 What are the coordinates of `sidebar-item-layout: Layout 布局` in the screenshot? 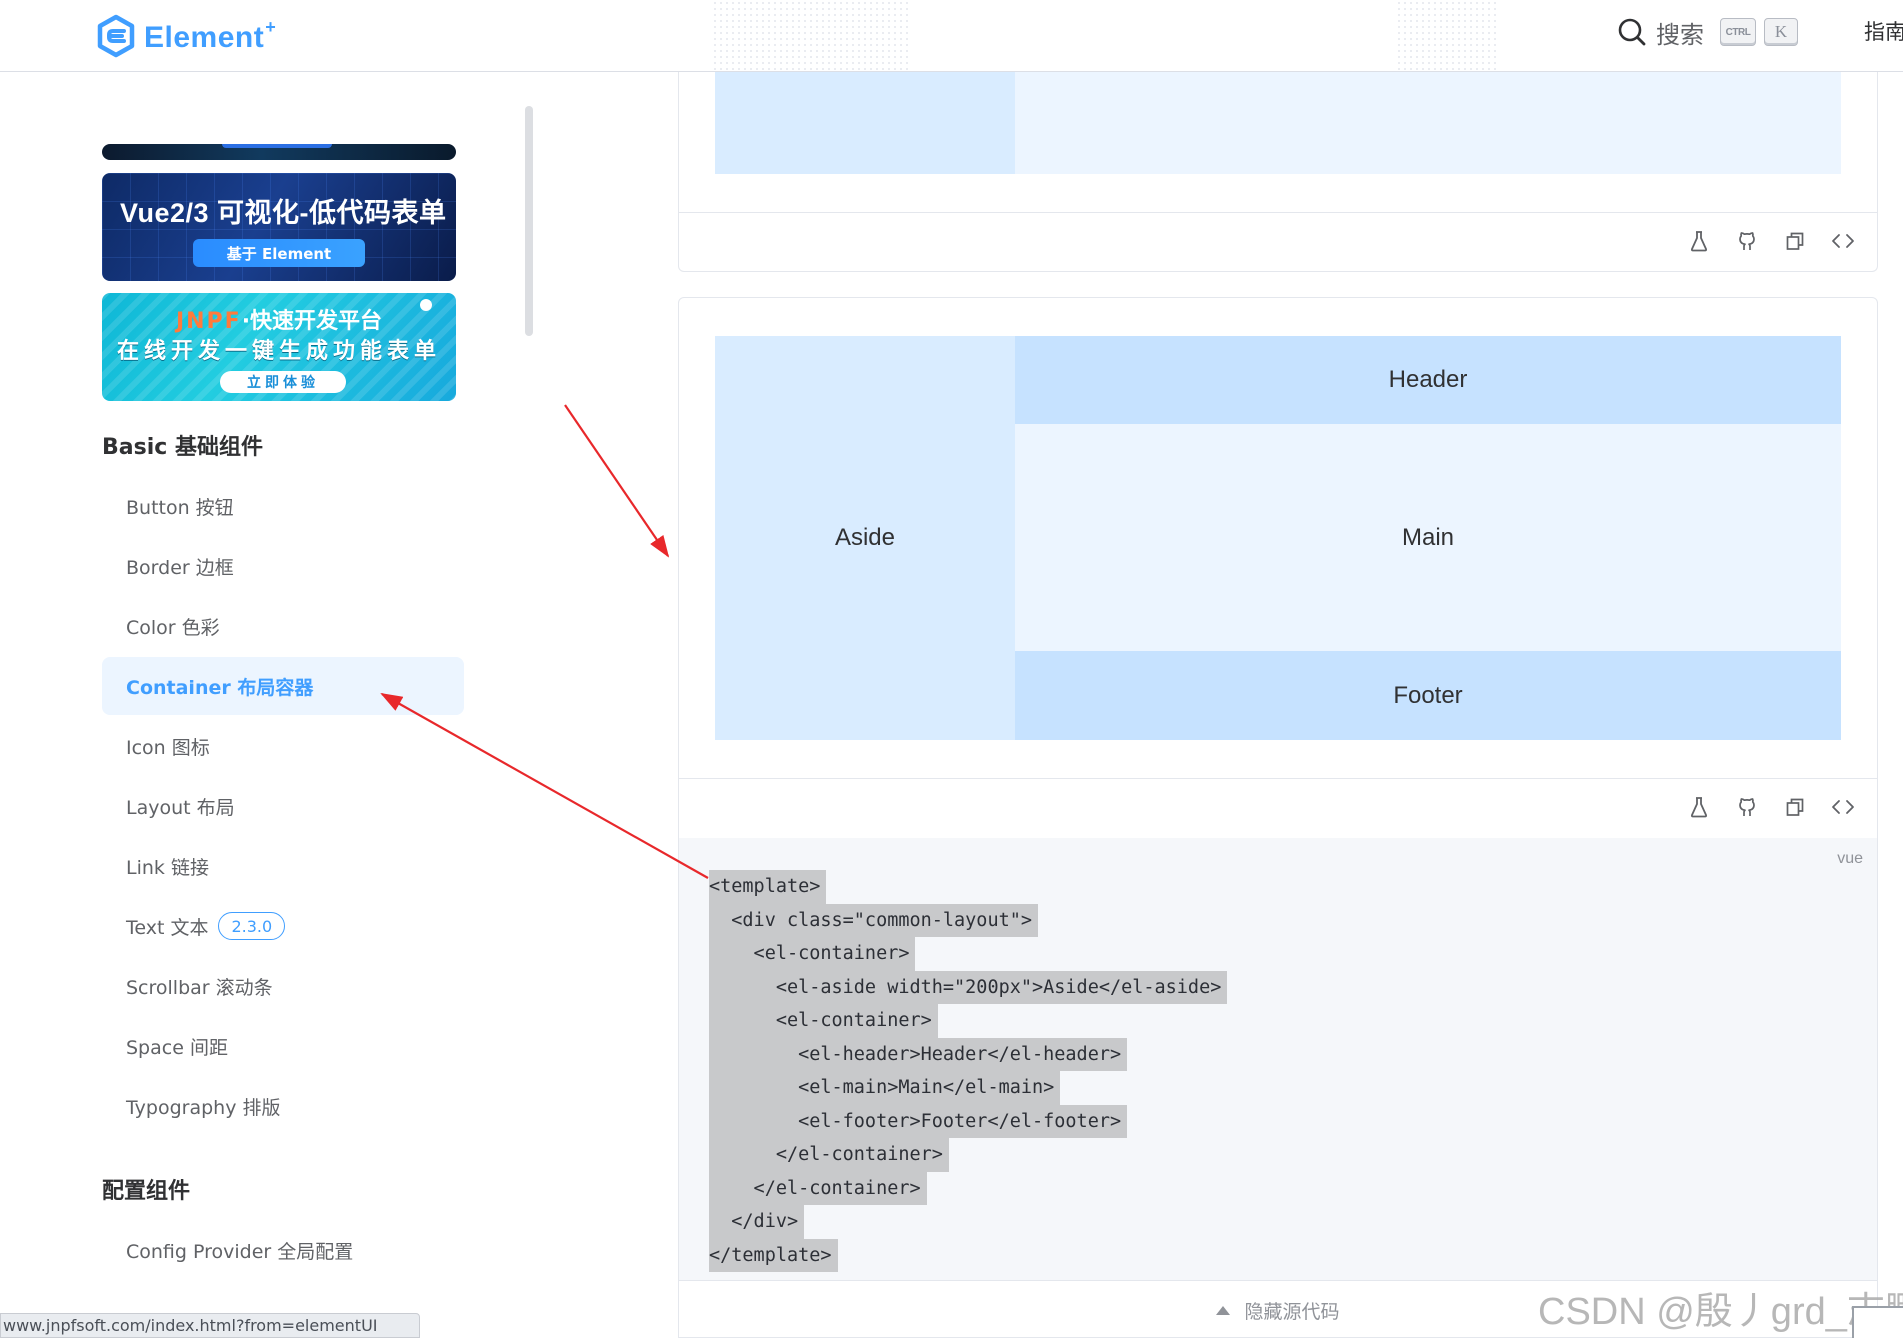 It's located at (283, 806).